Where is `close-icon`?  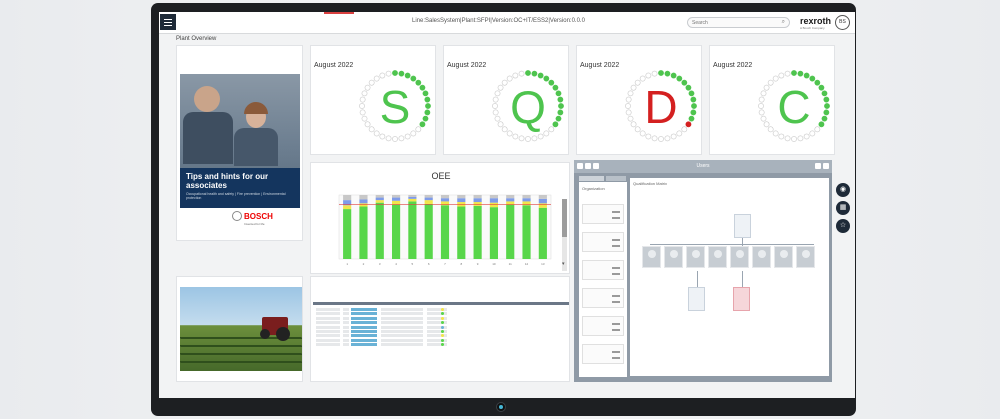
close-icon is located at coordinates (826, 166).